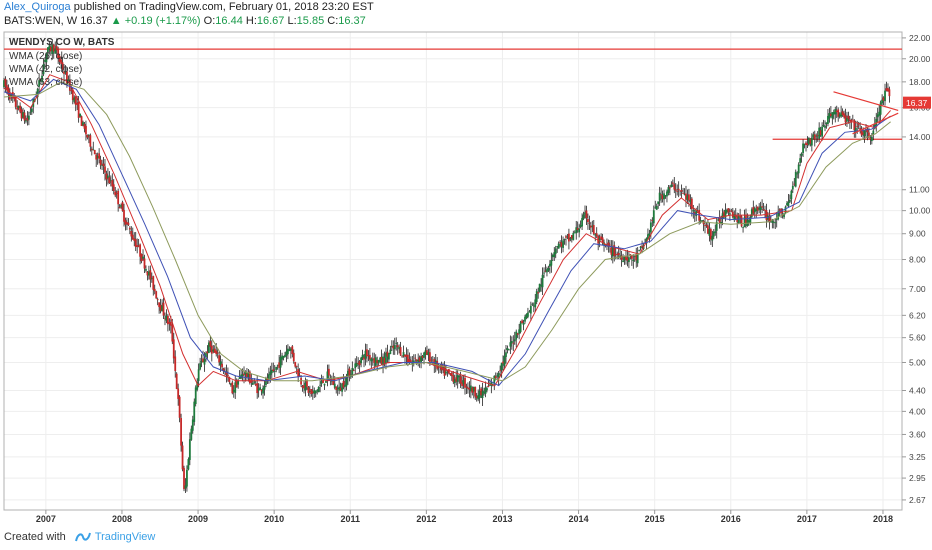 The height and width of the screenshot is (550, 932). I want to click on y-tick-label: 5.60, so click(917, 338).